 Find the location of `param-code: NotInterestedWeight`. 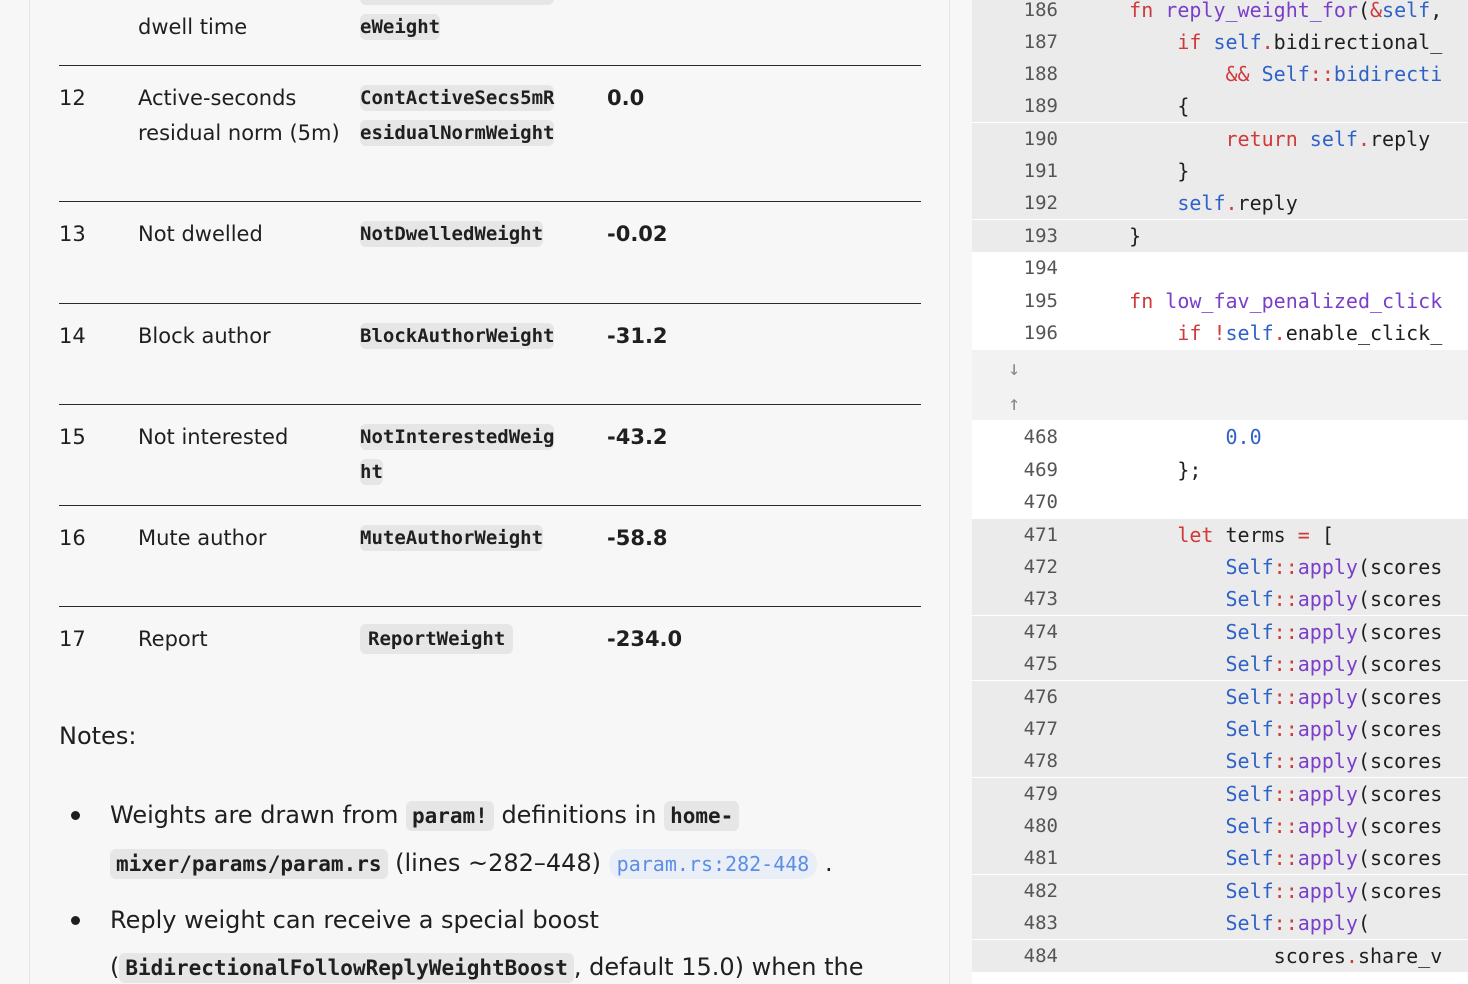

param-code: NotInterestedWeight is located at coordinates (457, 454).